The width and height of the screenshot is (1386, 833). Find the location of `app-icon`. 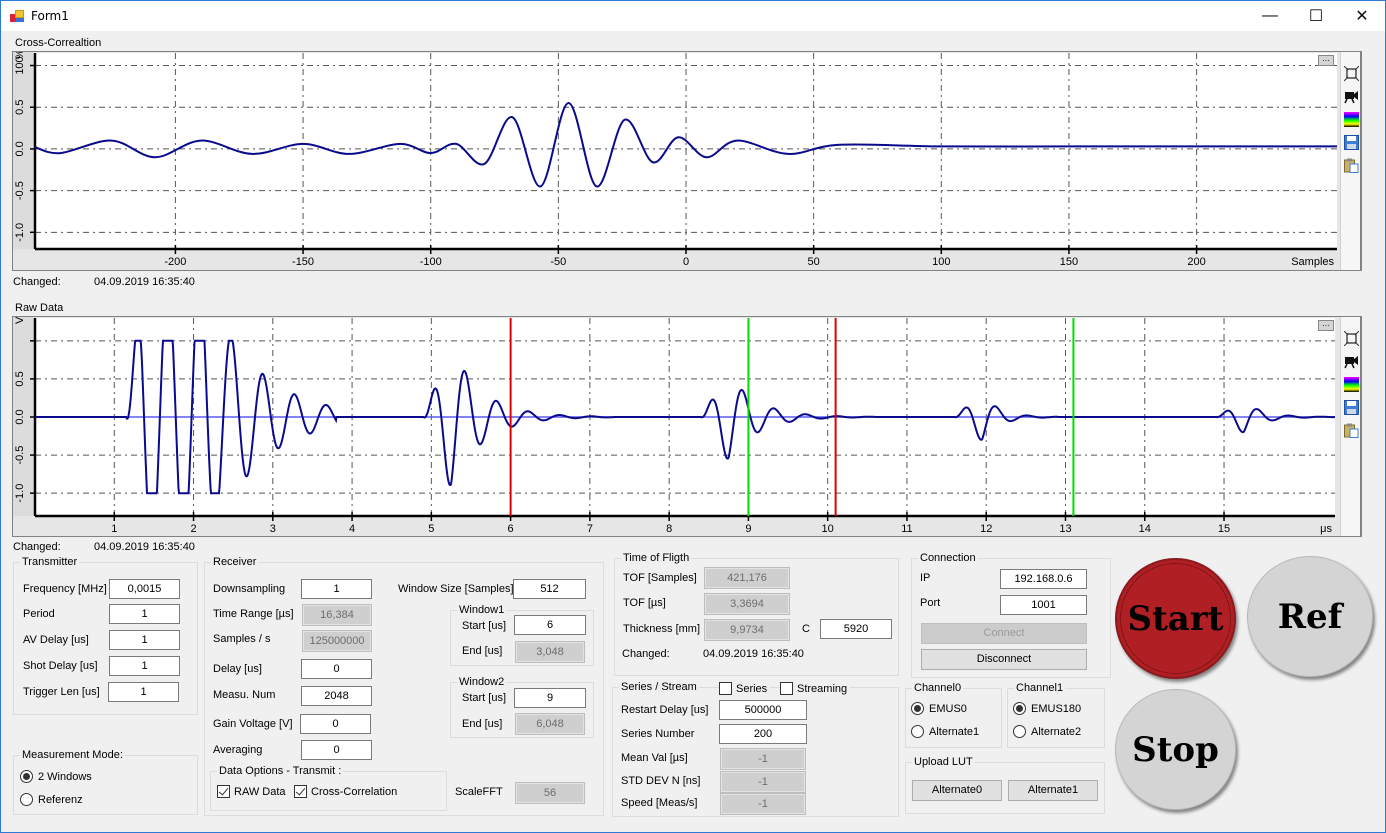

app-icon is located at coordinates (17, 16).